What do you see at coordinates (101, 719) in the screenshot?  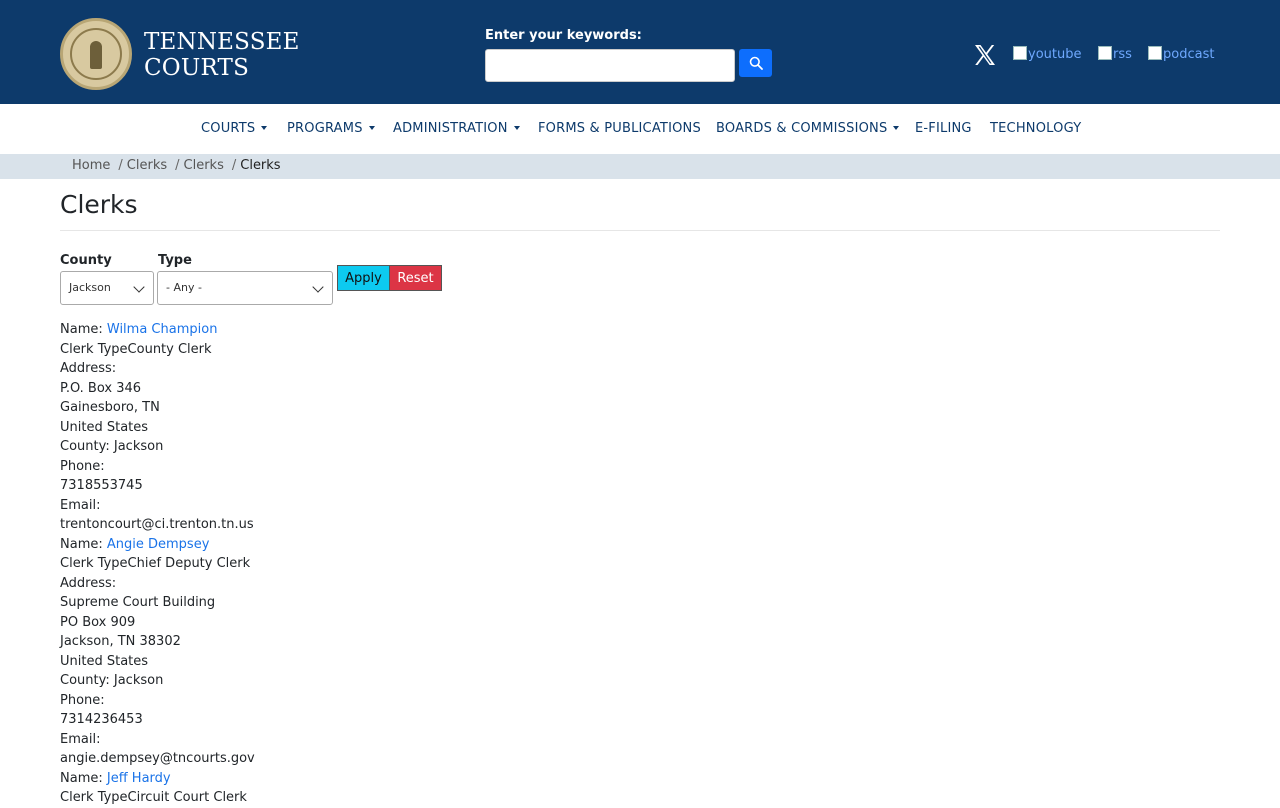 I see `phone-value: 7314236453` at bounding box center [101, 719].